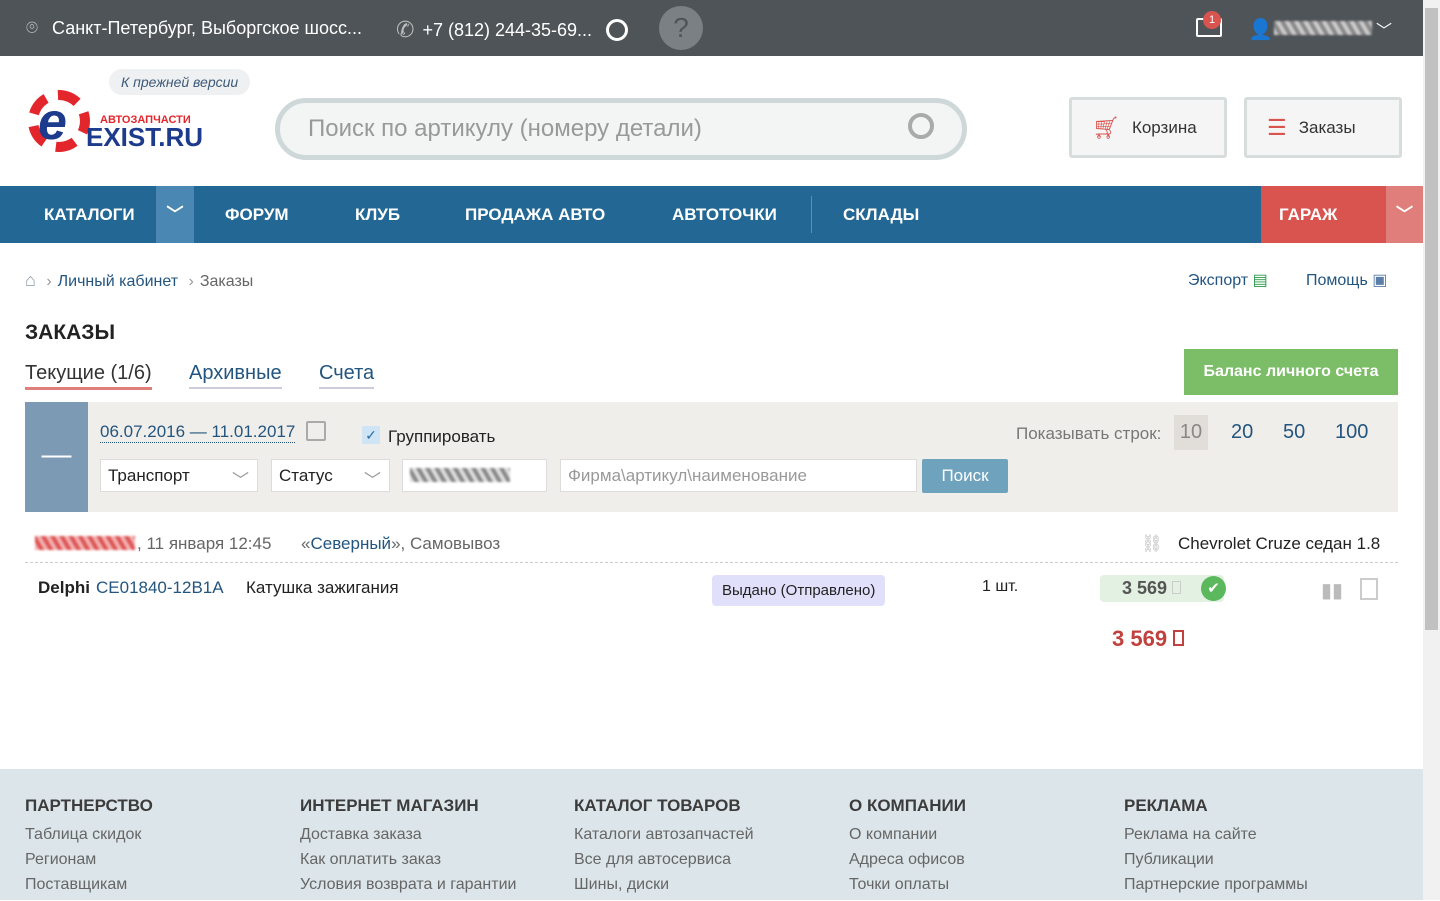 This screenshot has width=1440, height=901. What do you see at coordinates (1242, 432) in the screenshot?
I see `rows-20: 20` at bounding box center [1242, 432].